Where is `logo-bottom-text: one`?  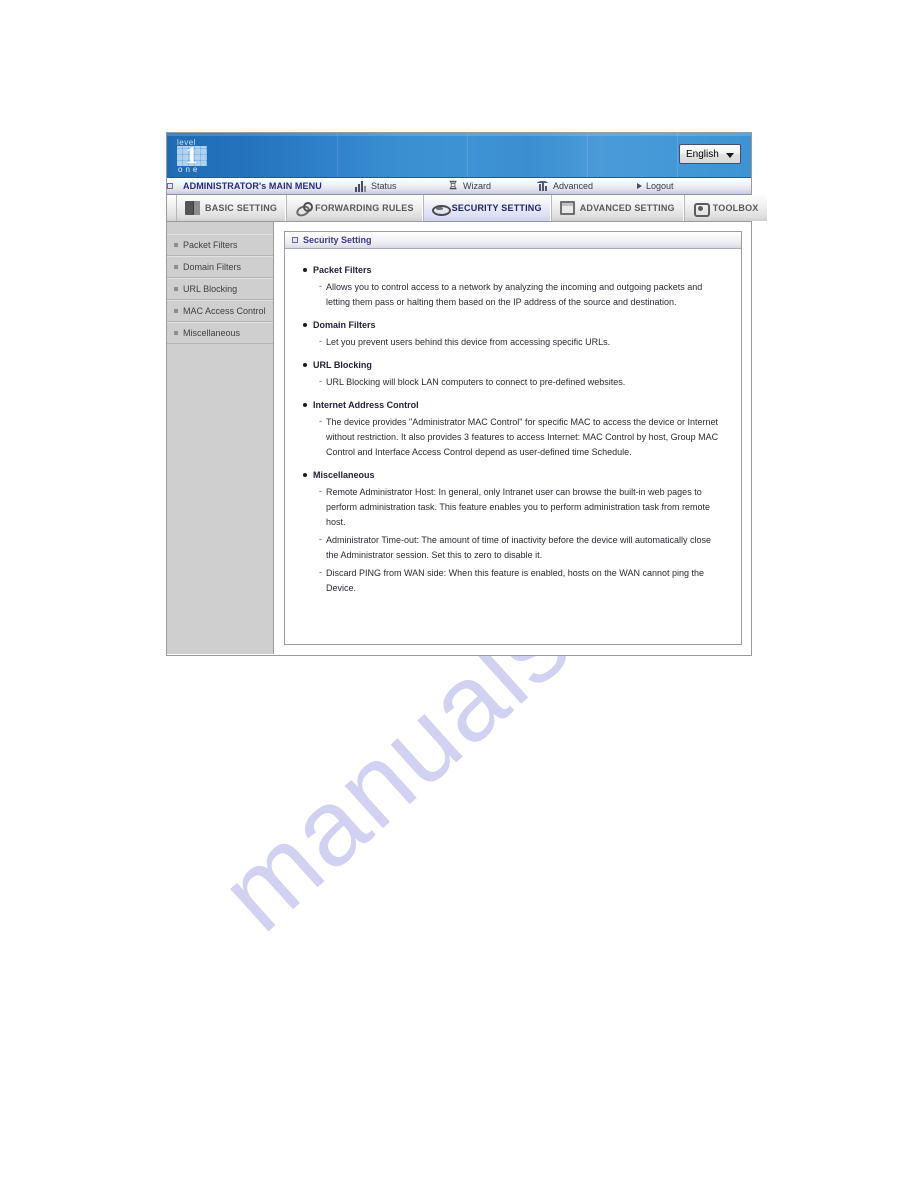
logo-bottom-text: one is located at coordinates (189, 169).